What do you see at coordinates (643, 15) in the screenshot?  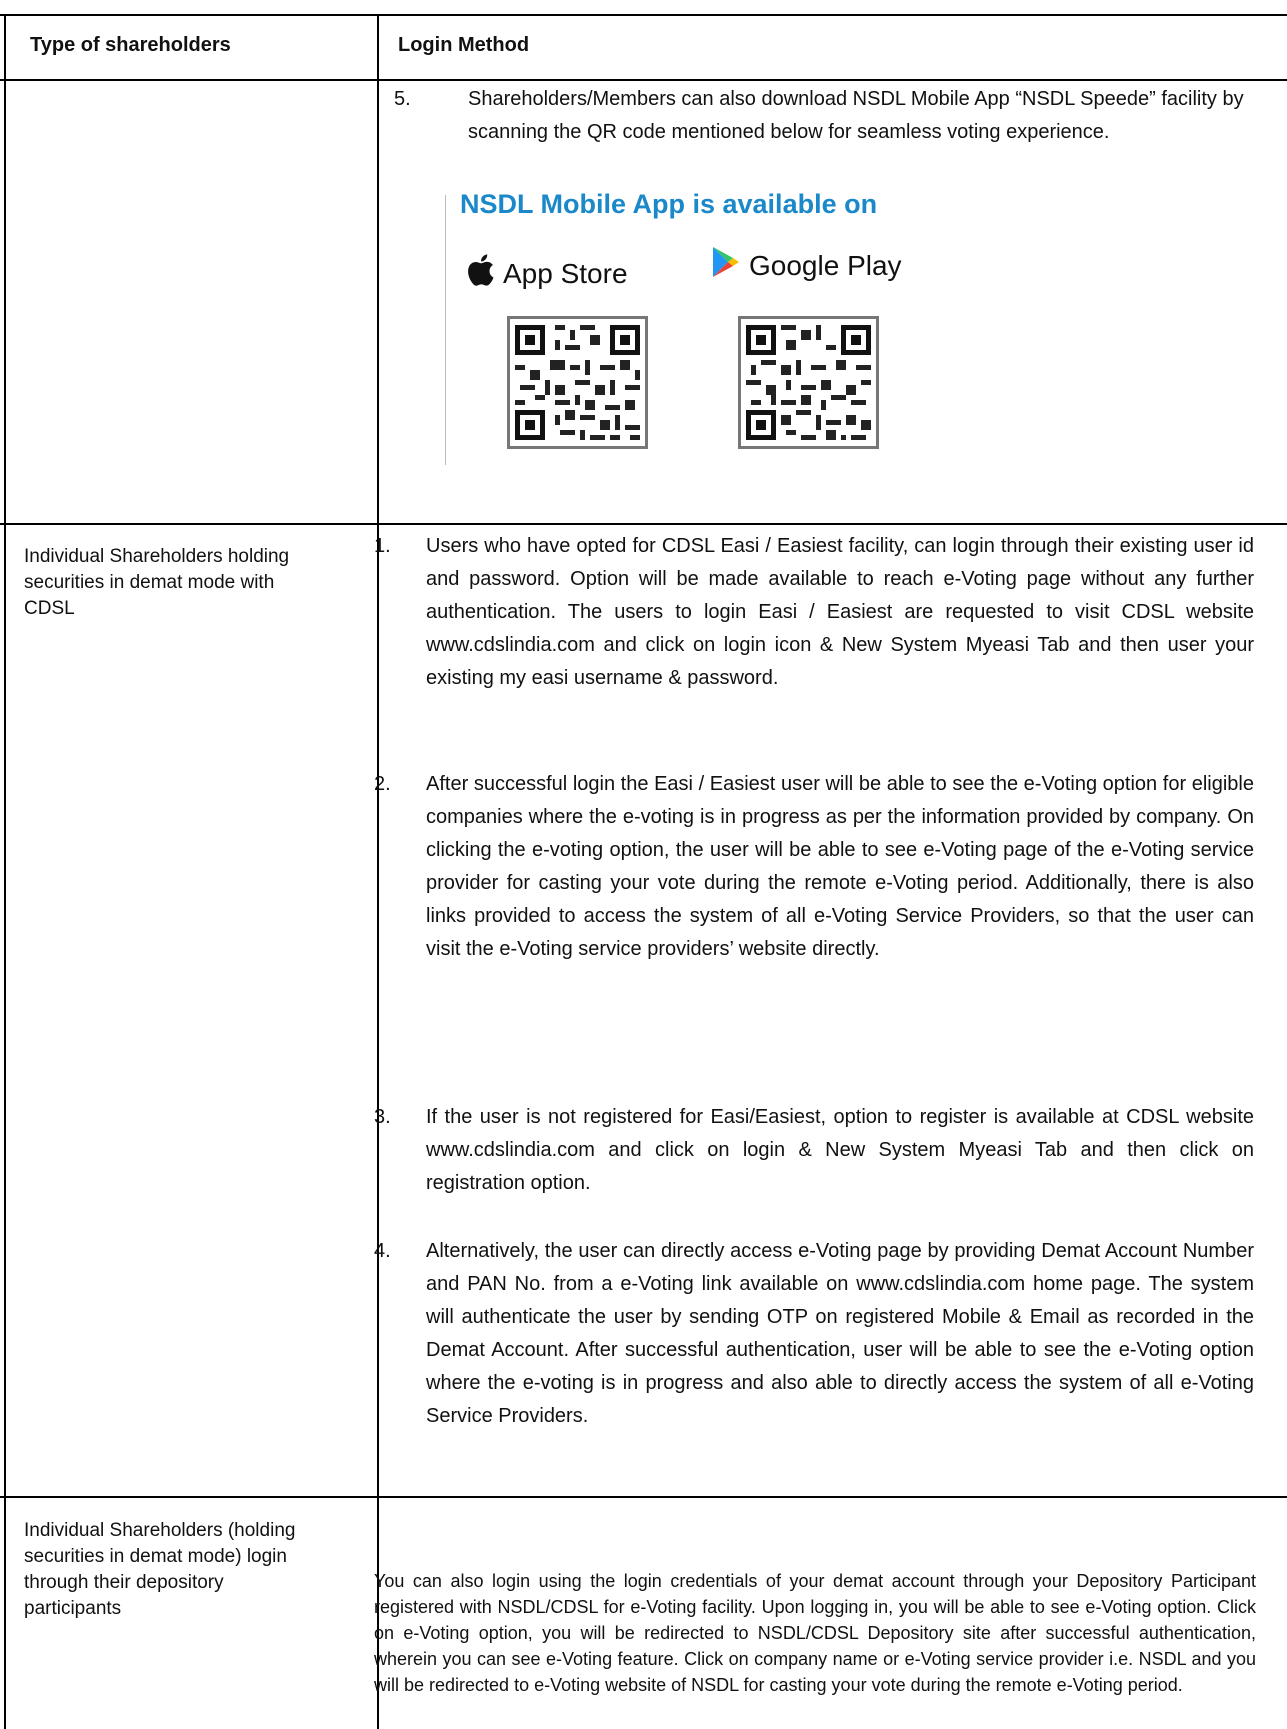 I see `table-border-top` at bounding box center [643, 15].